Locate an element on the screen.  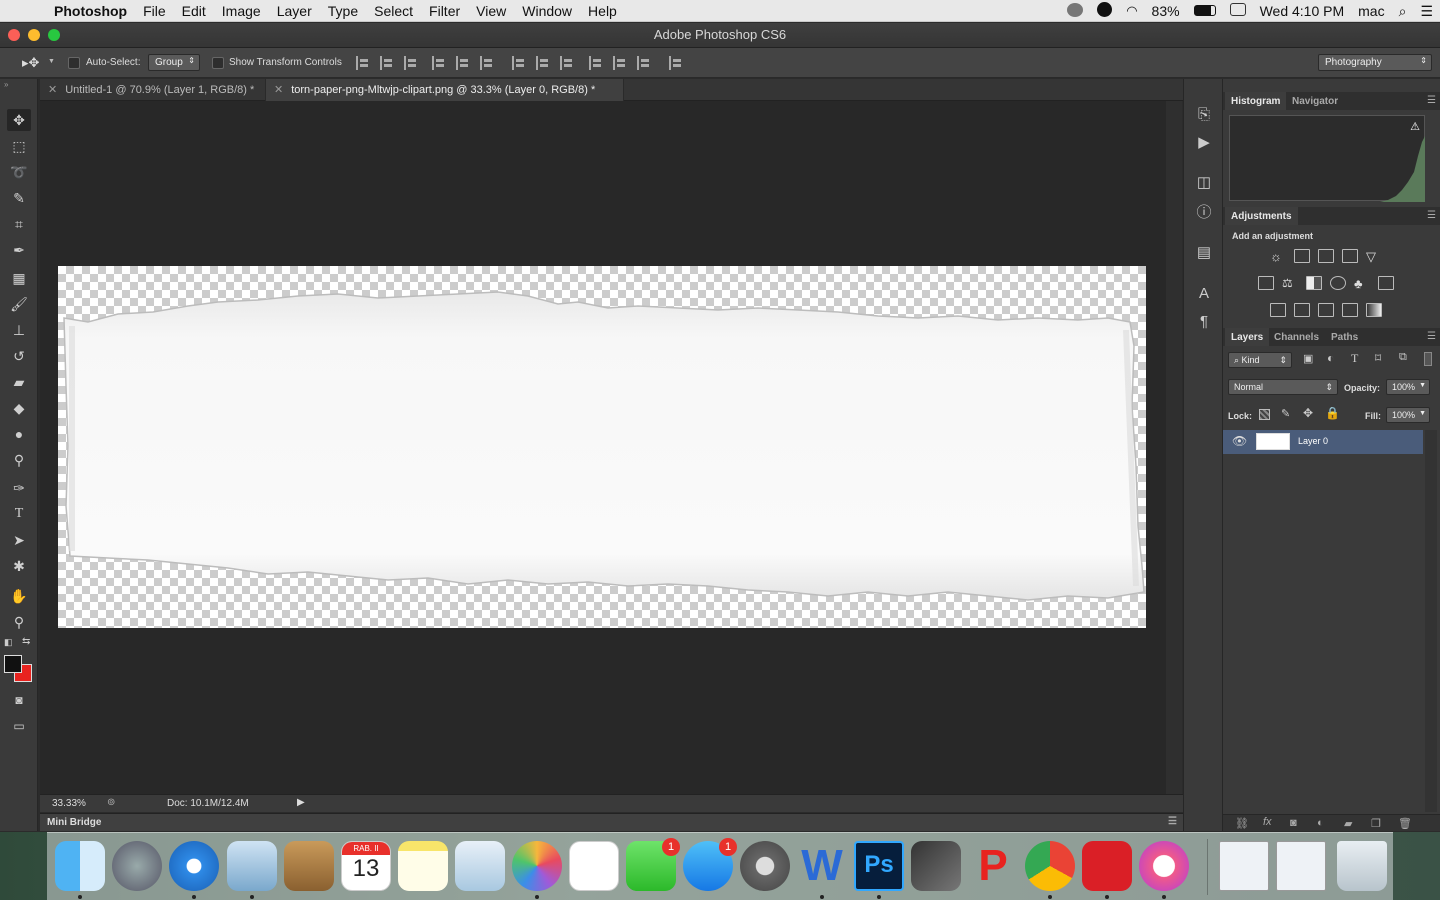
type-tool-icon: T is located at coordinates (19, 514).